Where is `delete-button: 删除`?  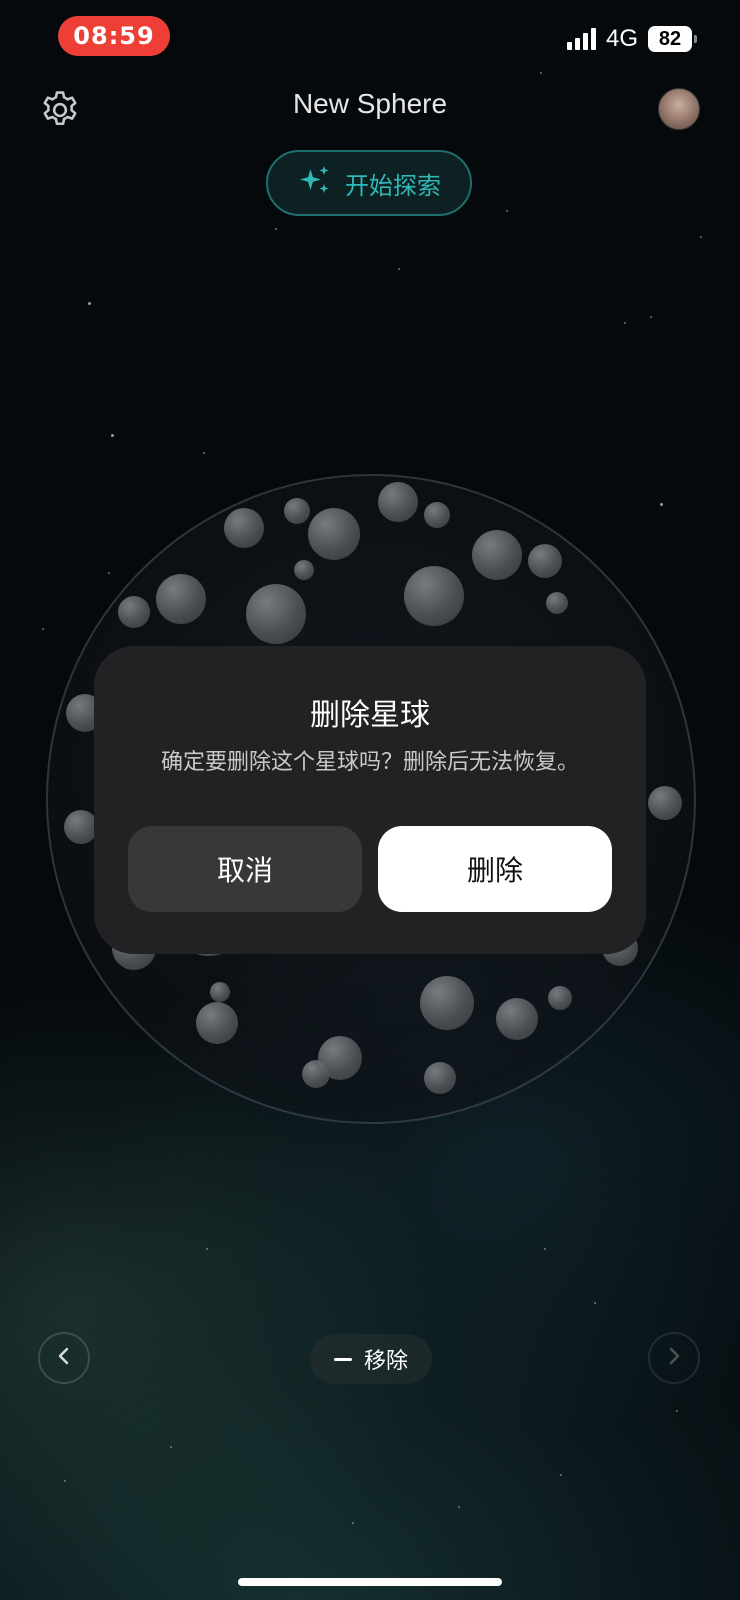
delete-button: 删除 is located at coordinates (495, 869).